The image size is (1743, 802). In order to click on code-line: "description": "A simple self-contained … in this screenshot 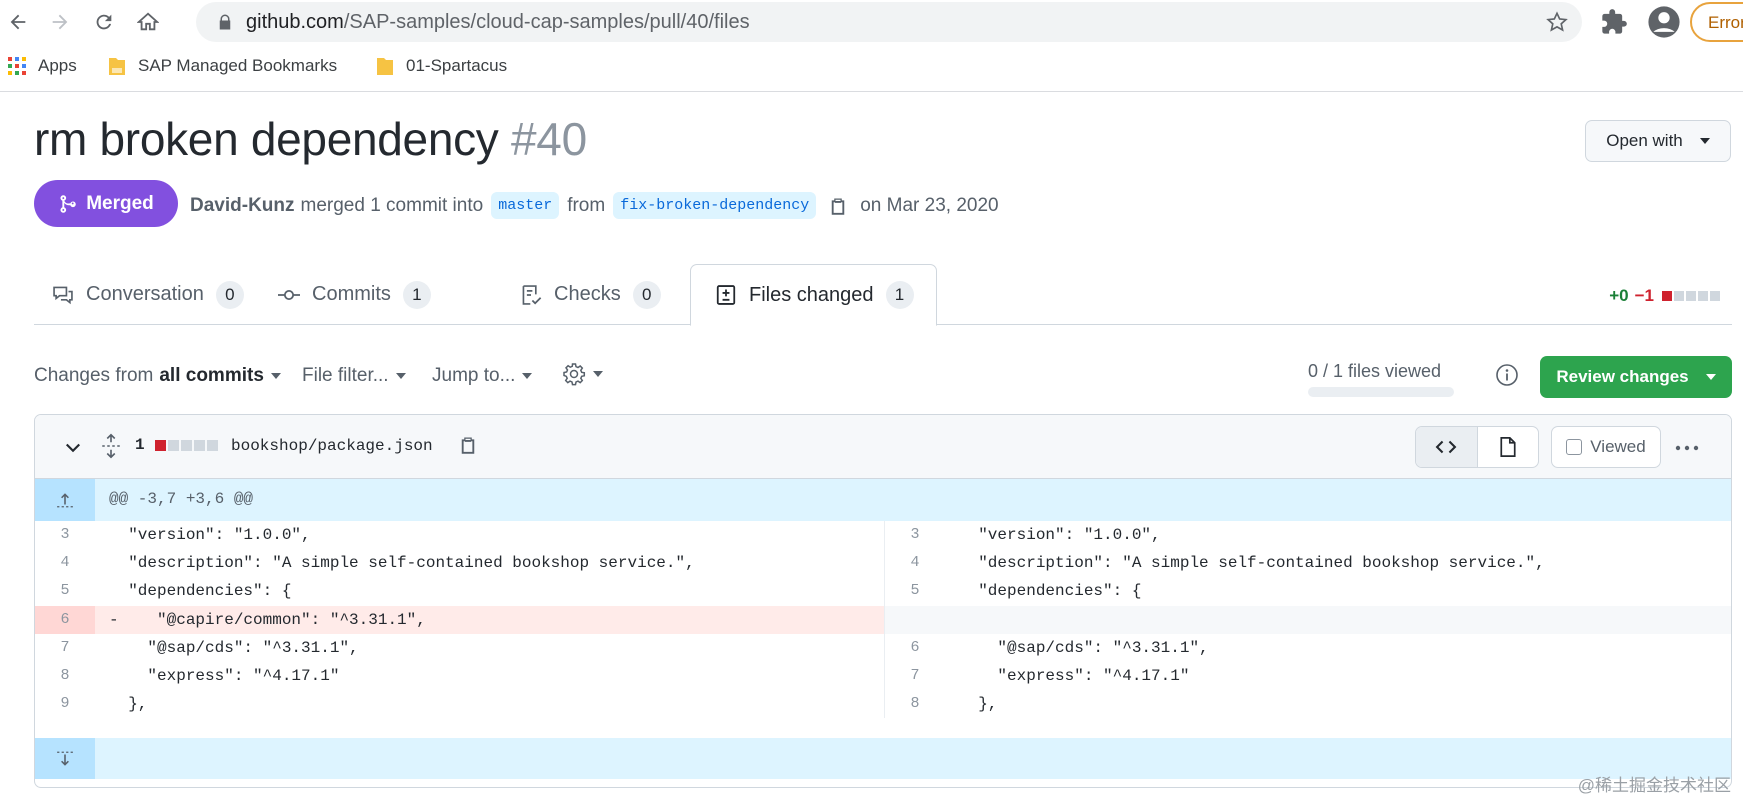, I will do `click(402, 563)`.